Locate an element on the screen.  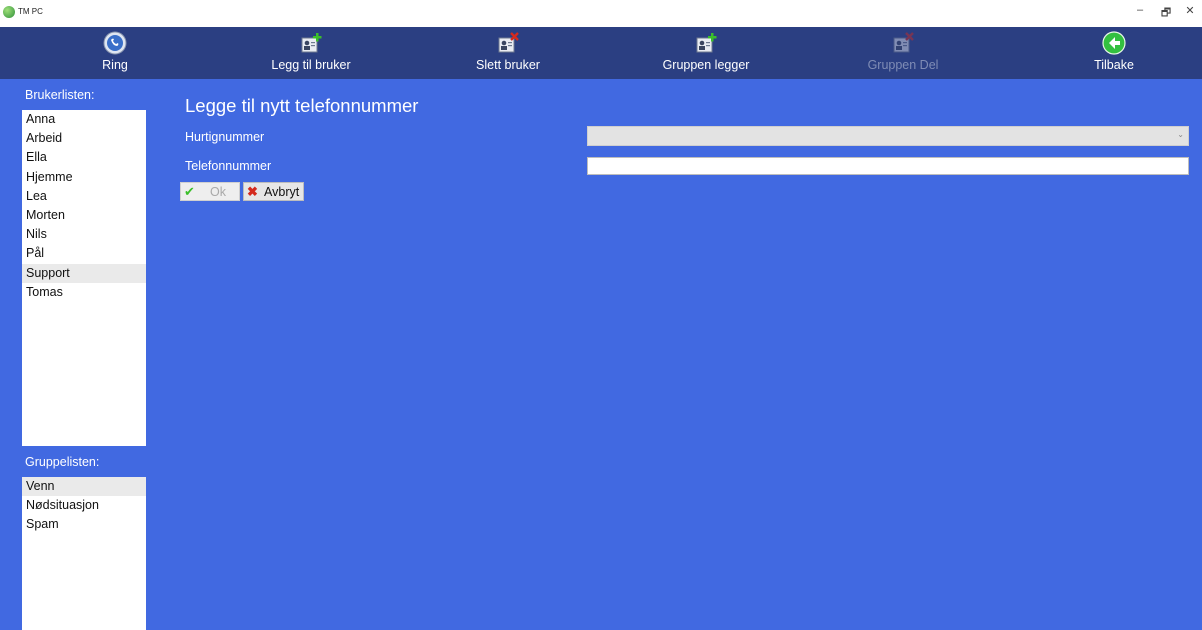
group-list: Venn Nødsituasjon Spam is located at coordinates (84, 553).